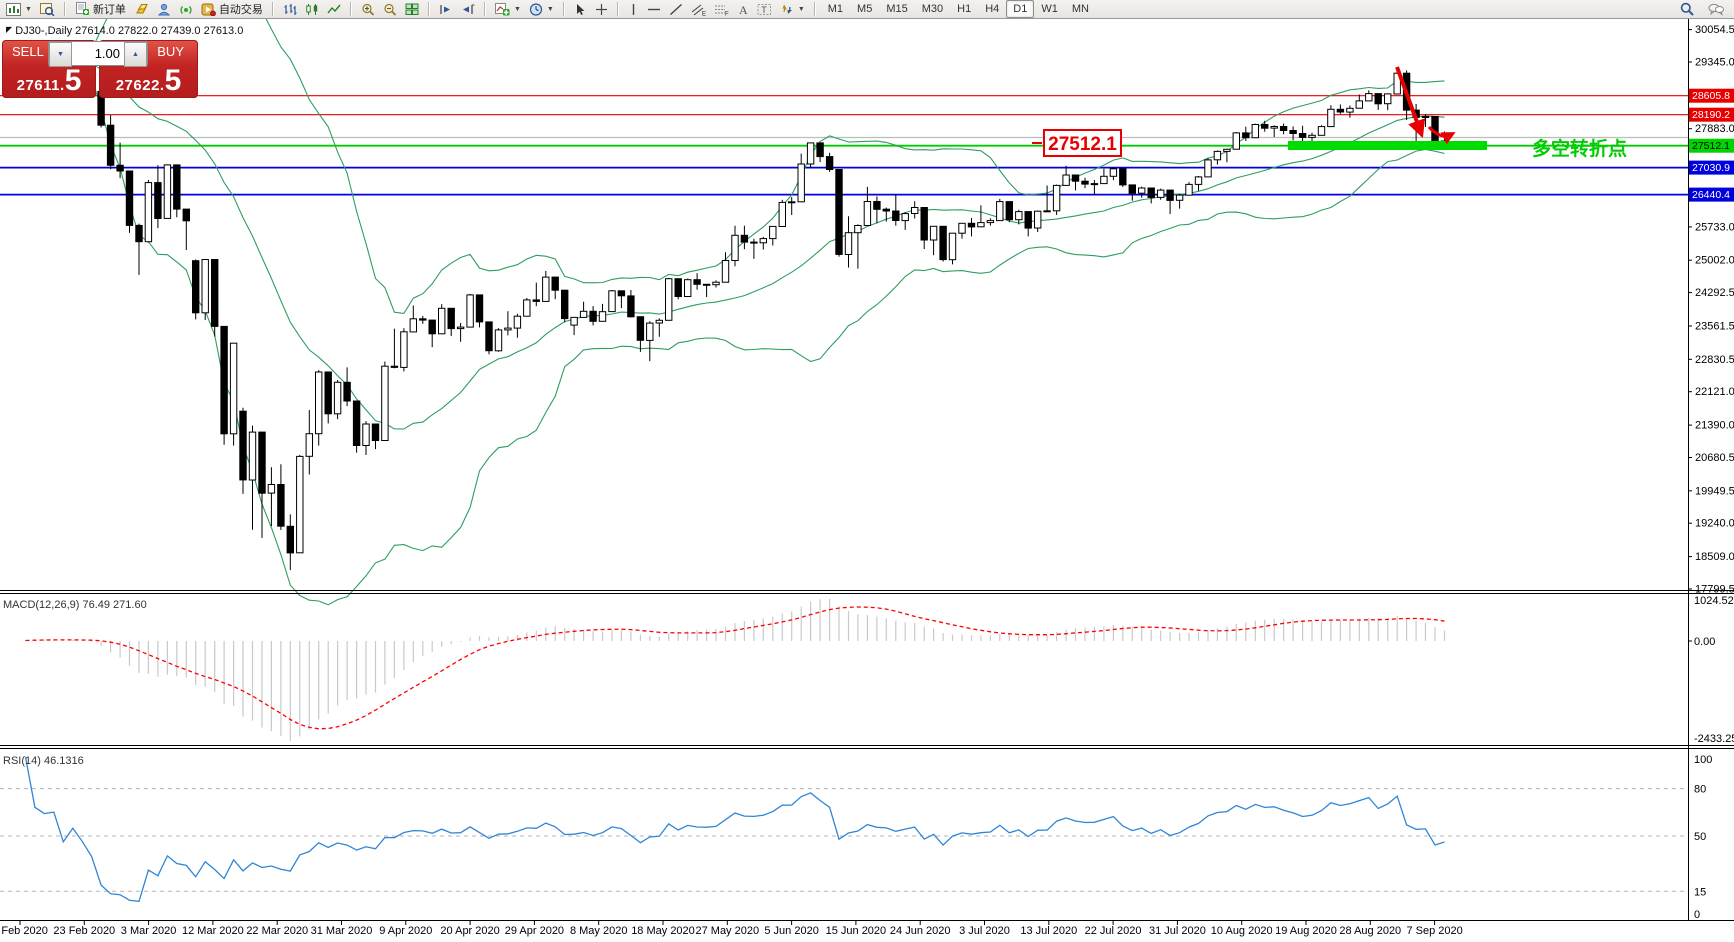 The height and width of the screenshot is (942, 1734). What do you see at coordinates (1020, 9) in the screenshot?
I see `timeframe-d1-button: D1` at bounding box center [1020, 9].